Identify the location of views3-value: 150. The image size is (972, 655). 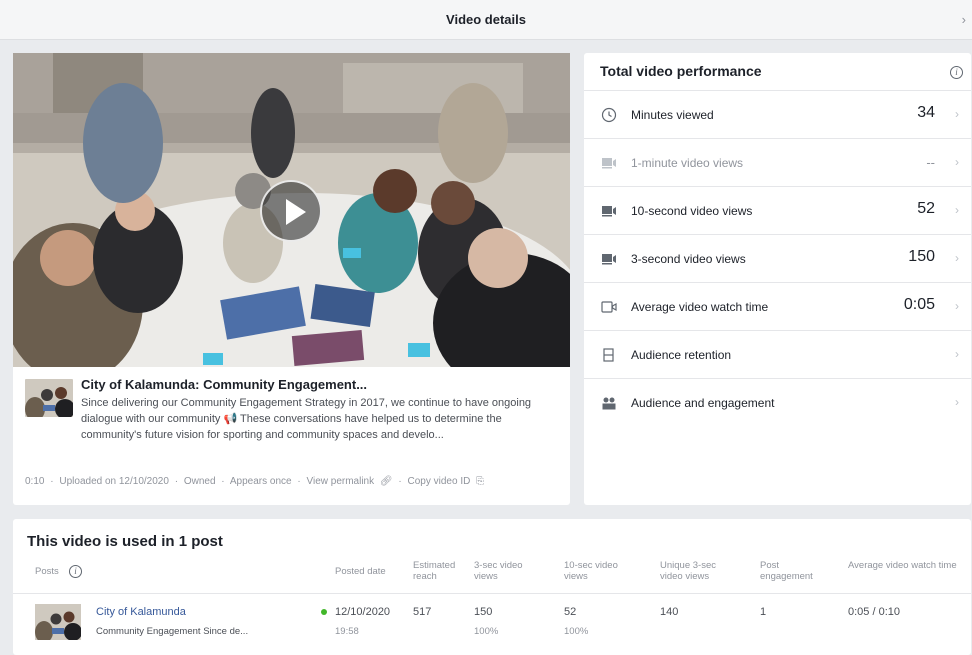
(483, 612).